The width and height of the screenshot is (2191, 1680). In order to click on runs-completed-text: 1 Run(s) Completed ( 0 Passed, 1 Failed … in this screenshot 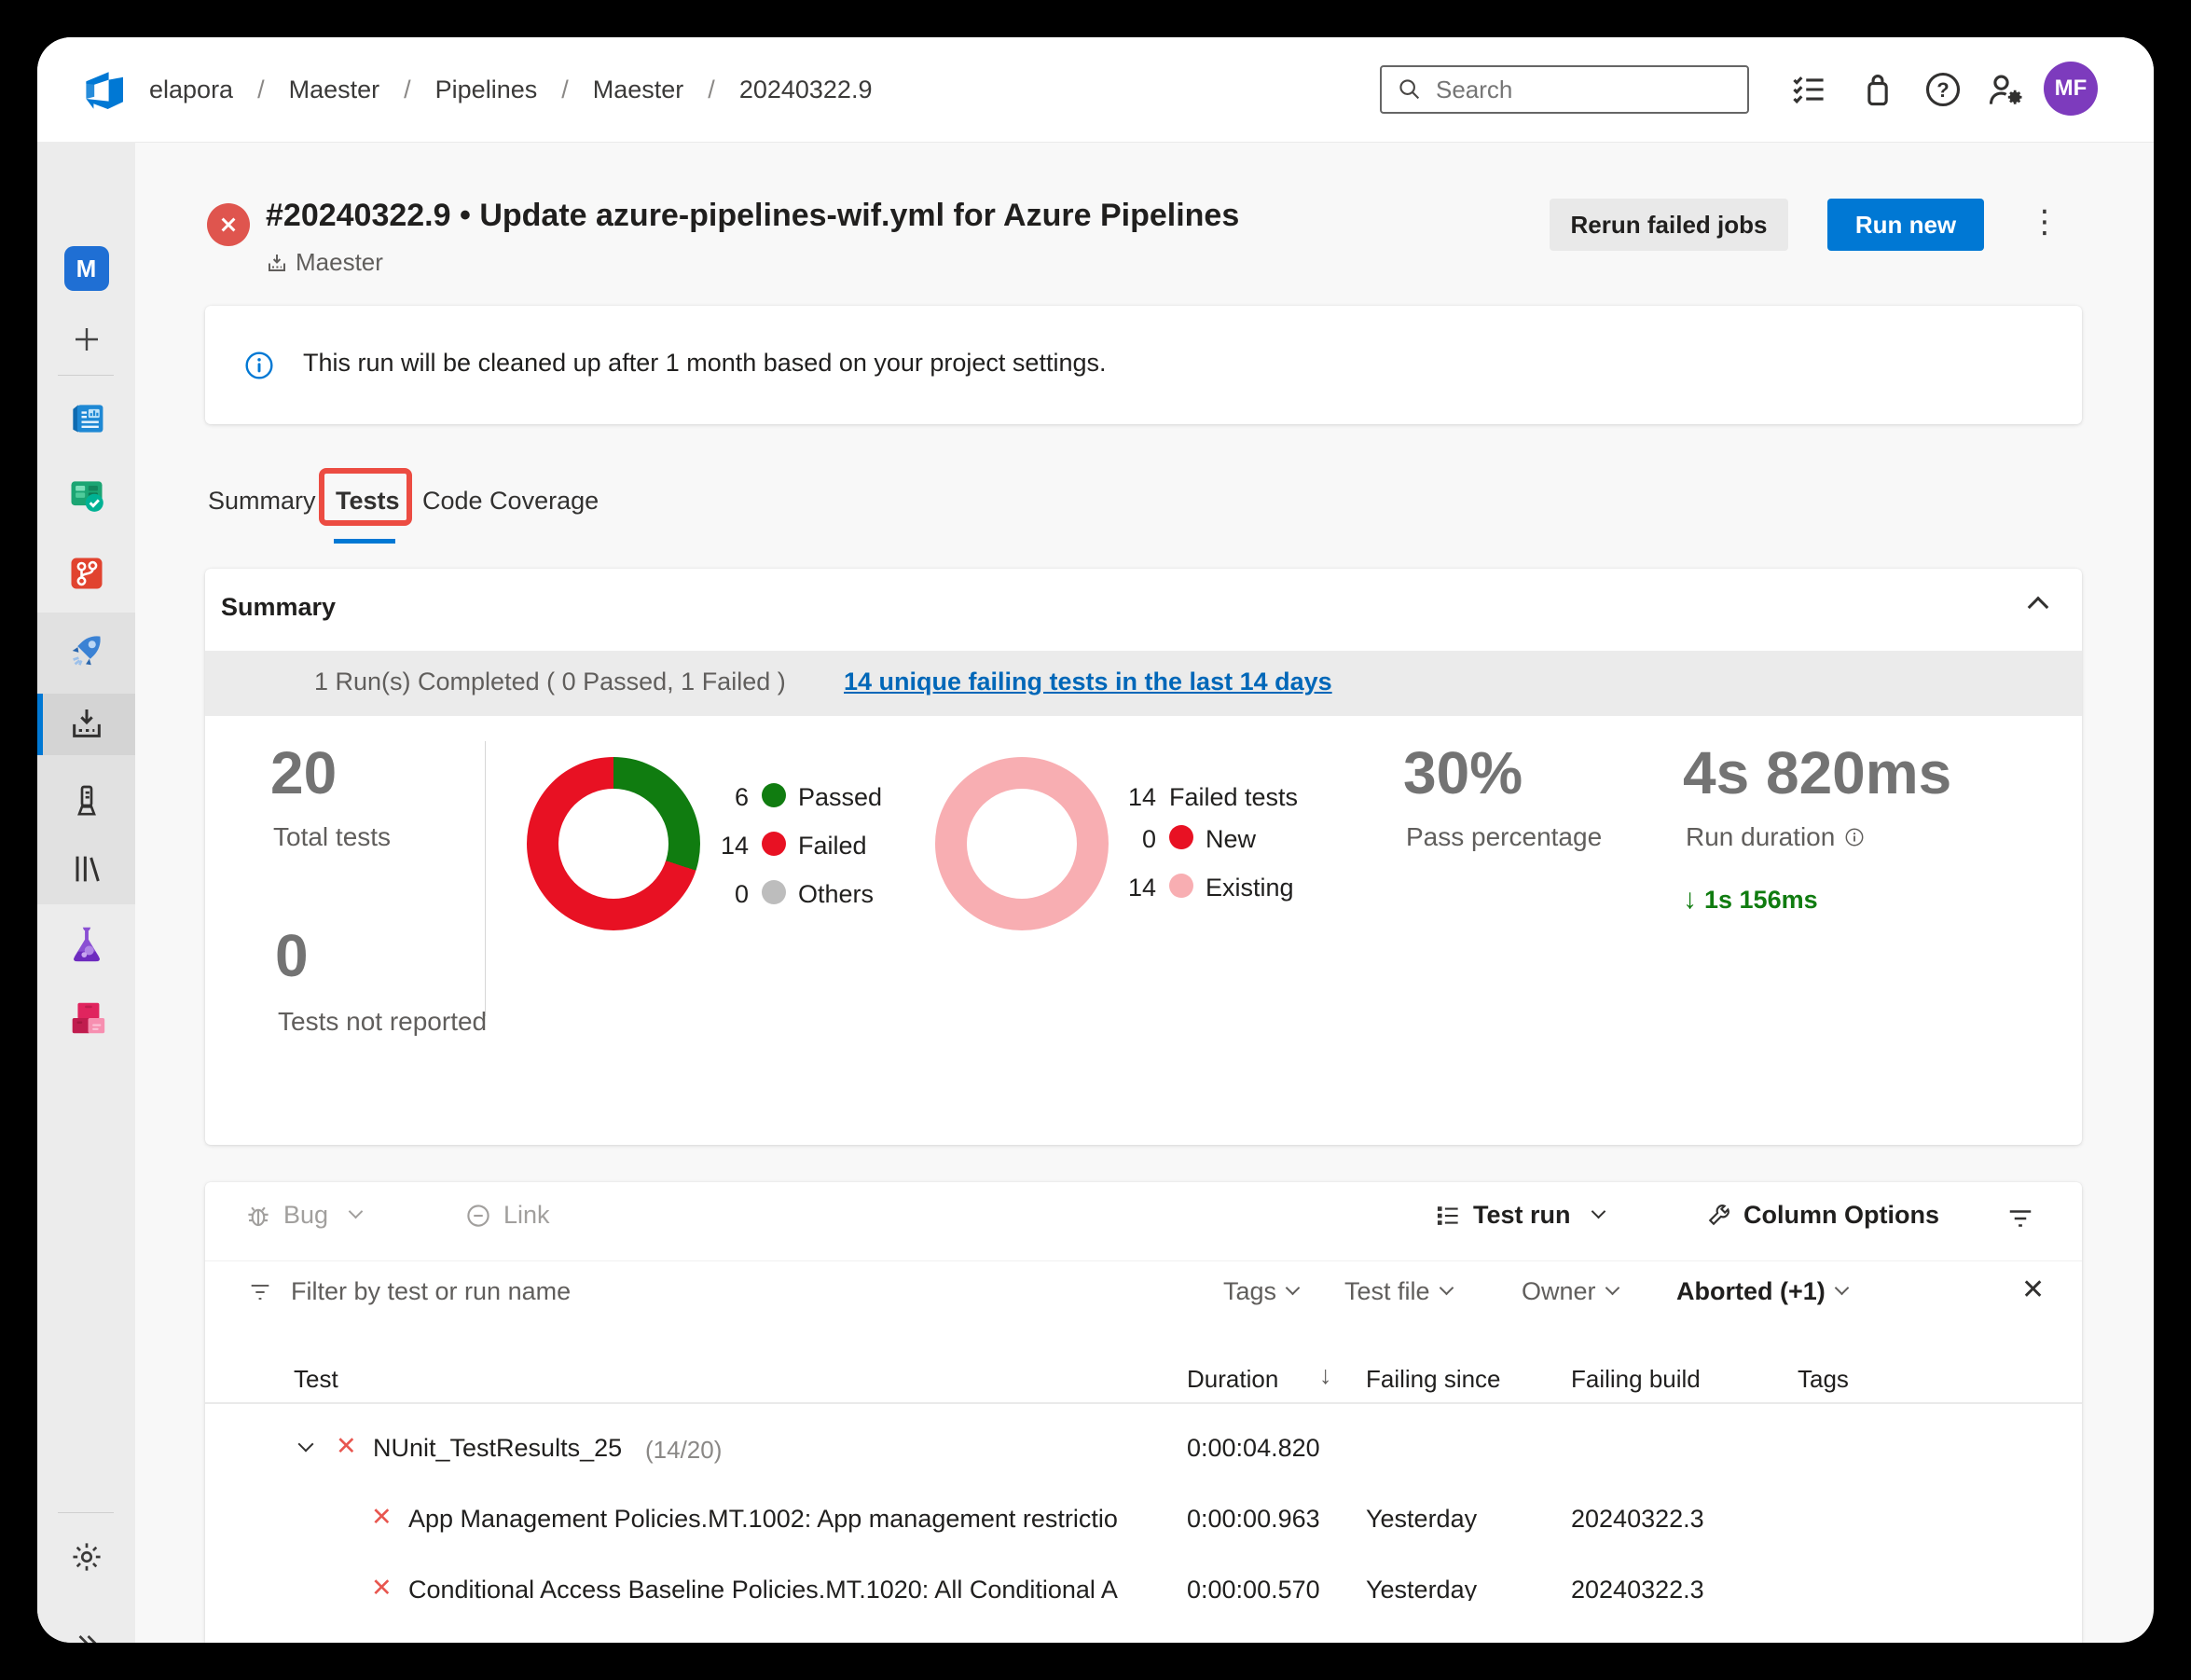, I will do `click(550, 681)`.